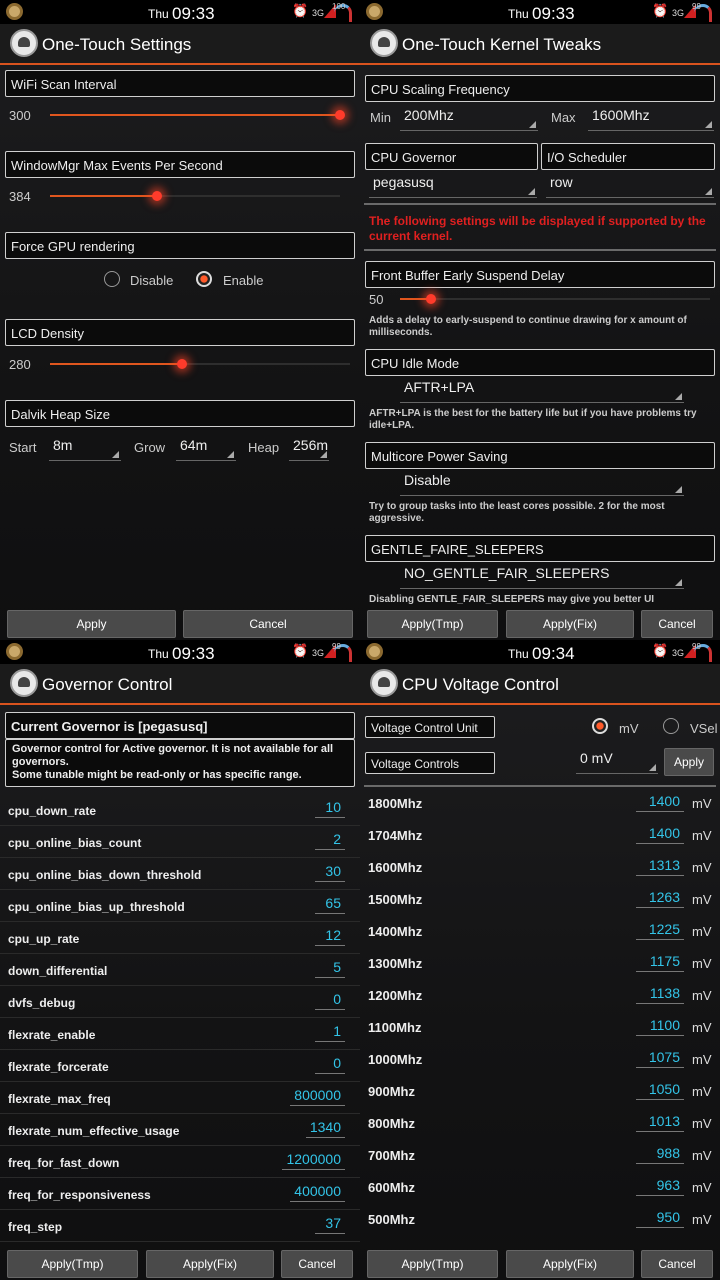 The height and width of the screenshot is (1280, 720). Describe the element at coordinates (309, 449) in the screenshot. I see `heap-size-spinner: 256m` at that location.